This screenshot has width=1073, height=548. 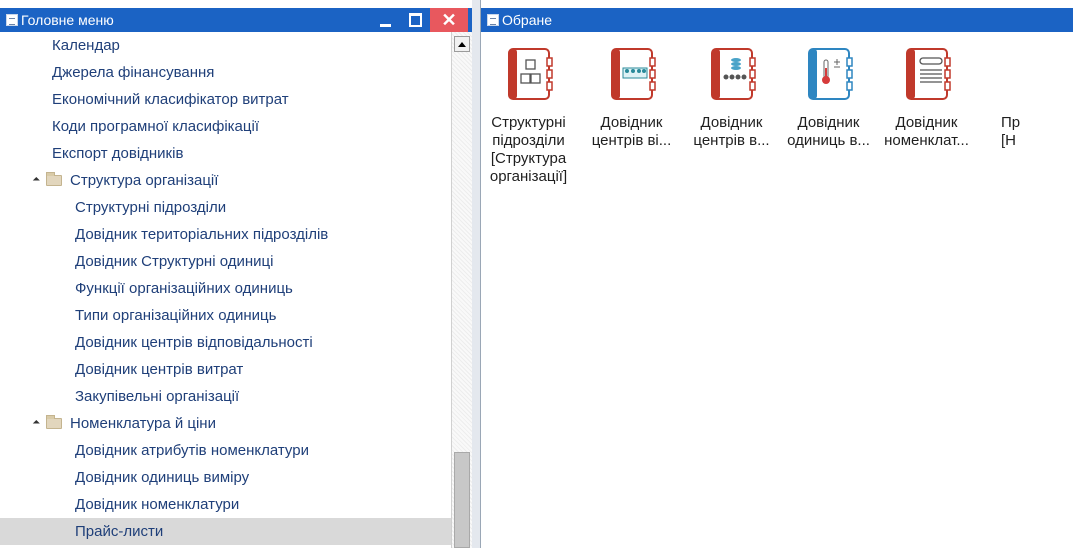 I want to click on tree-item: Прайс-листи, so click(x=226, y=531).